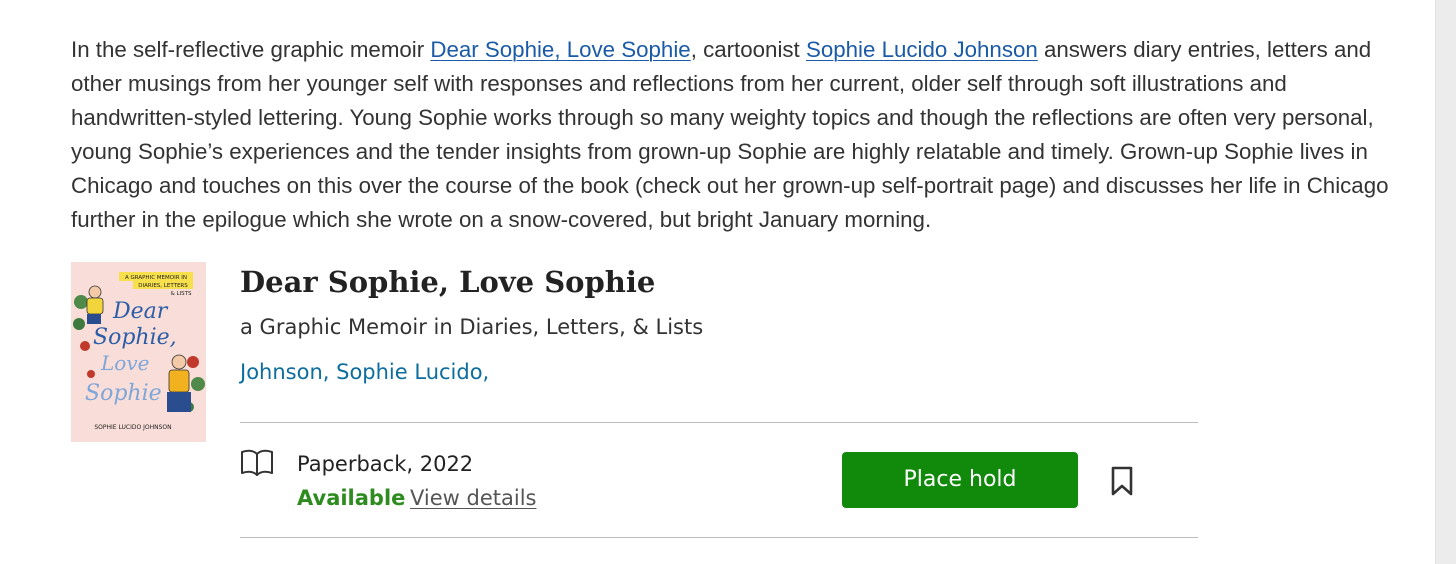 Image resolution: width=1456 pixels, height=564 pixels. I want to click on place-hold-button: Place hold, so click(960, 480).